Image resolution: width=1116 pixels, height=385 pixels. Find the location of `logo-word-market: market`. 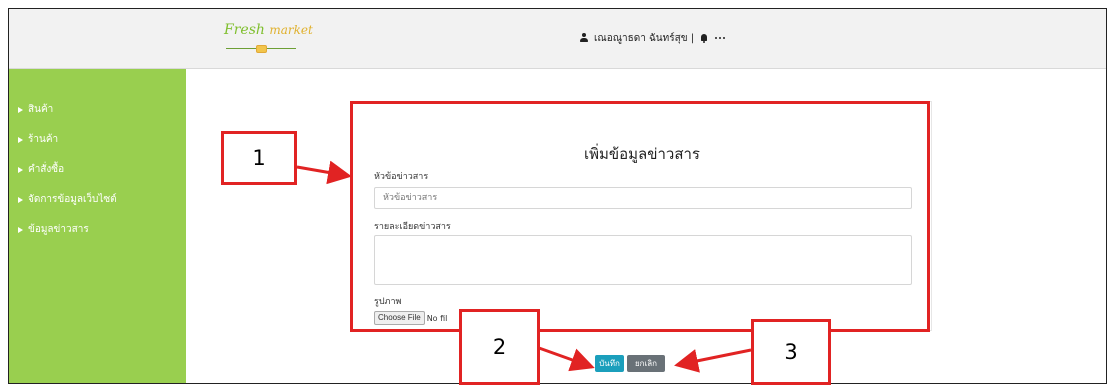

logo-word-market: market is located at coordinates (291, 30).